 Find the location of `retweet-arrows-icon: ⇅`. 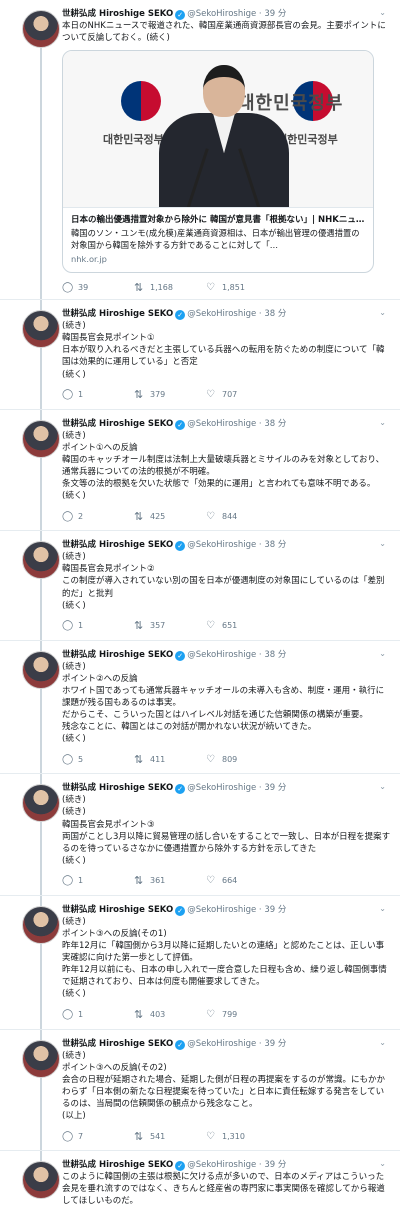

retweet-arrows-icon: ⇅ is located at coordinates (139, 881).